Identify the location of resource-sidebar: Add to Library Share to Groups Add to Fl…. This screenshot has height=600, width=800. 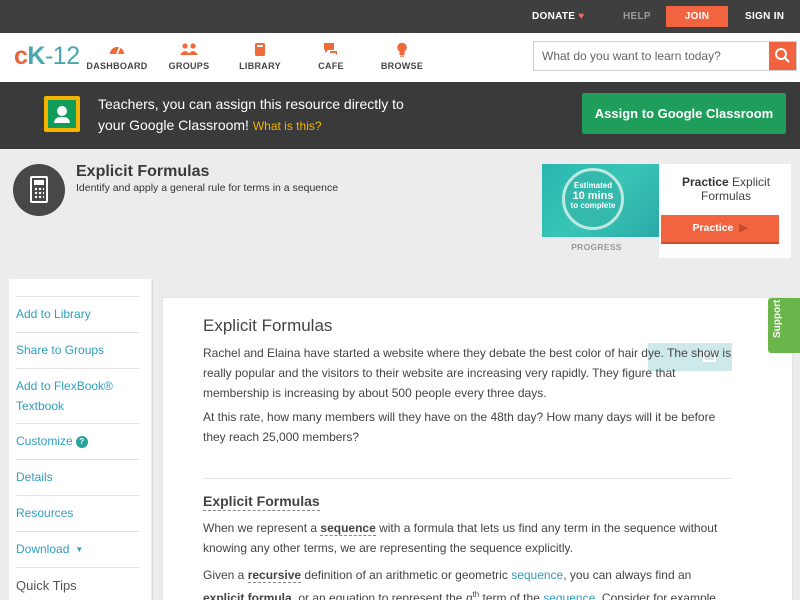
(80, 439).